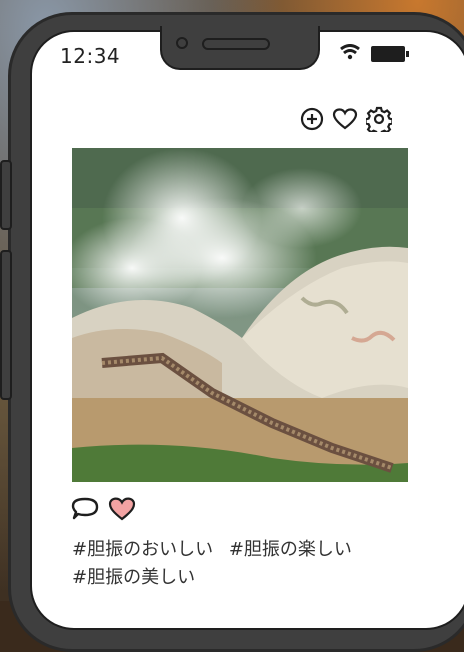  What do you see at coordinates (290, 549) in the screenshot?
I see `tag-2: #胆振の楽しい` at bounding box center [290, 549].